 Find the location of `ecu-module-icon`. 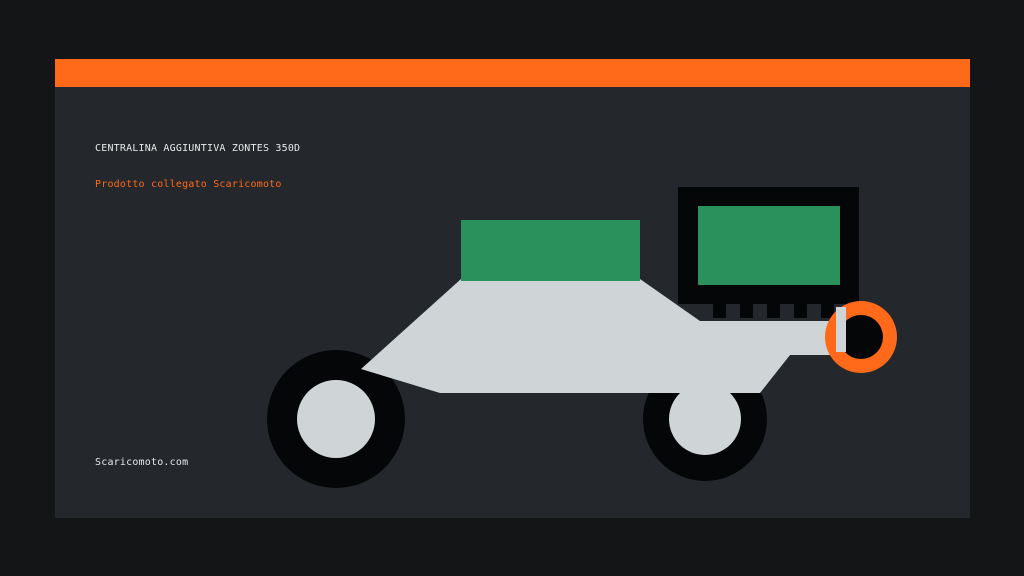

ecu-module-icon is located at coordinates (768, 252).